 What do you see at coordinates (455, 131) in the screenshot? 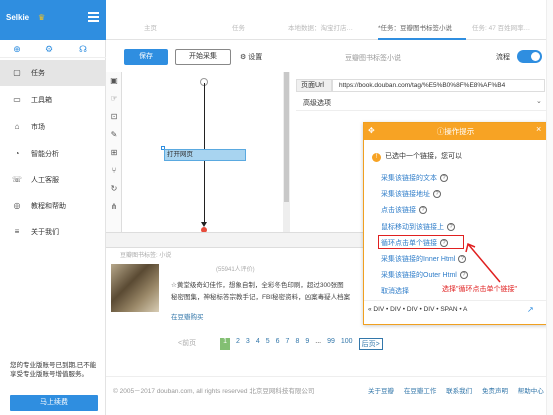
I see `tips-header: ⓘ操作提示` at bounding box center [455, 131].